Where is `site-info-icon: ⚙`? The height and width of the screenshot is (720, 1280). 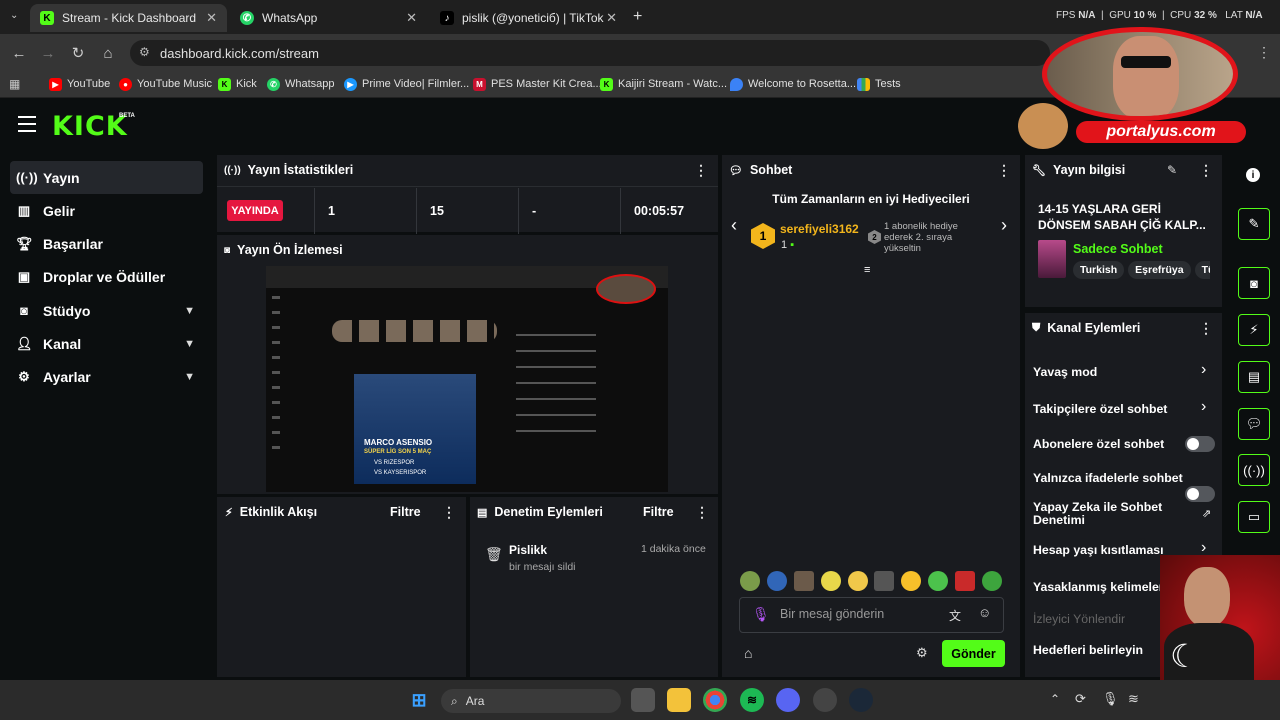
site-info-icon: ⚙ is located at coordinates (144, 52).